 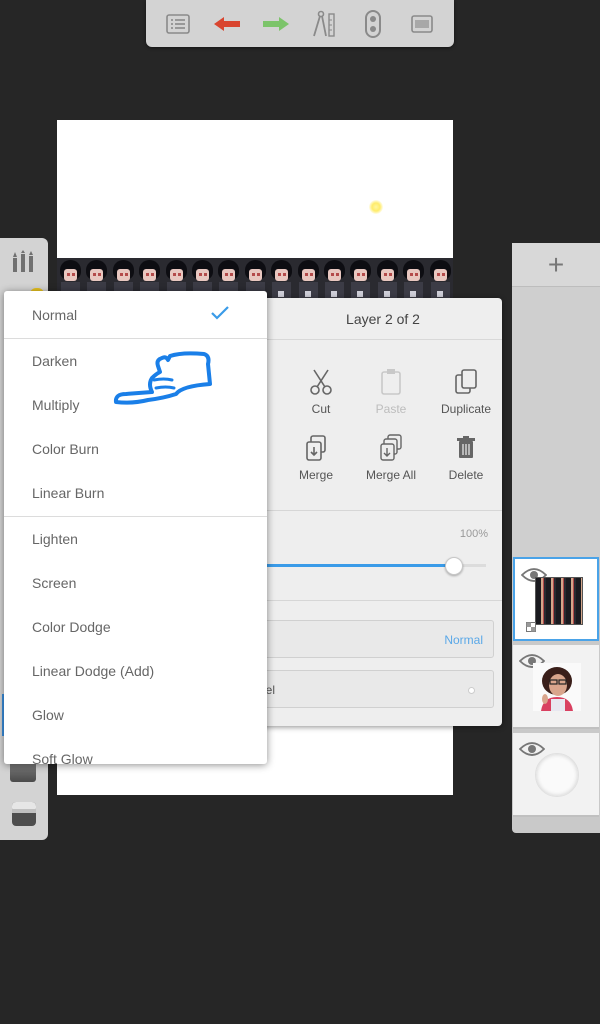 I want to click on portrait-thumbnail, so click(x=557, y=687).